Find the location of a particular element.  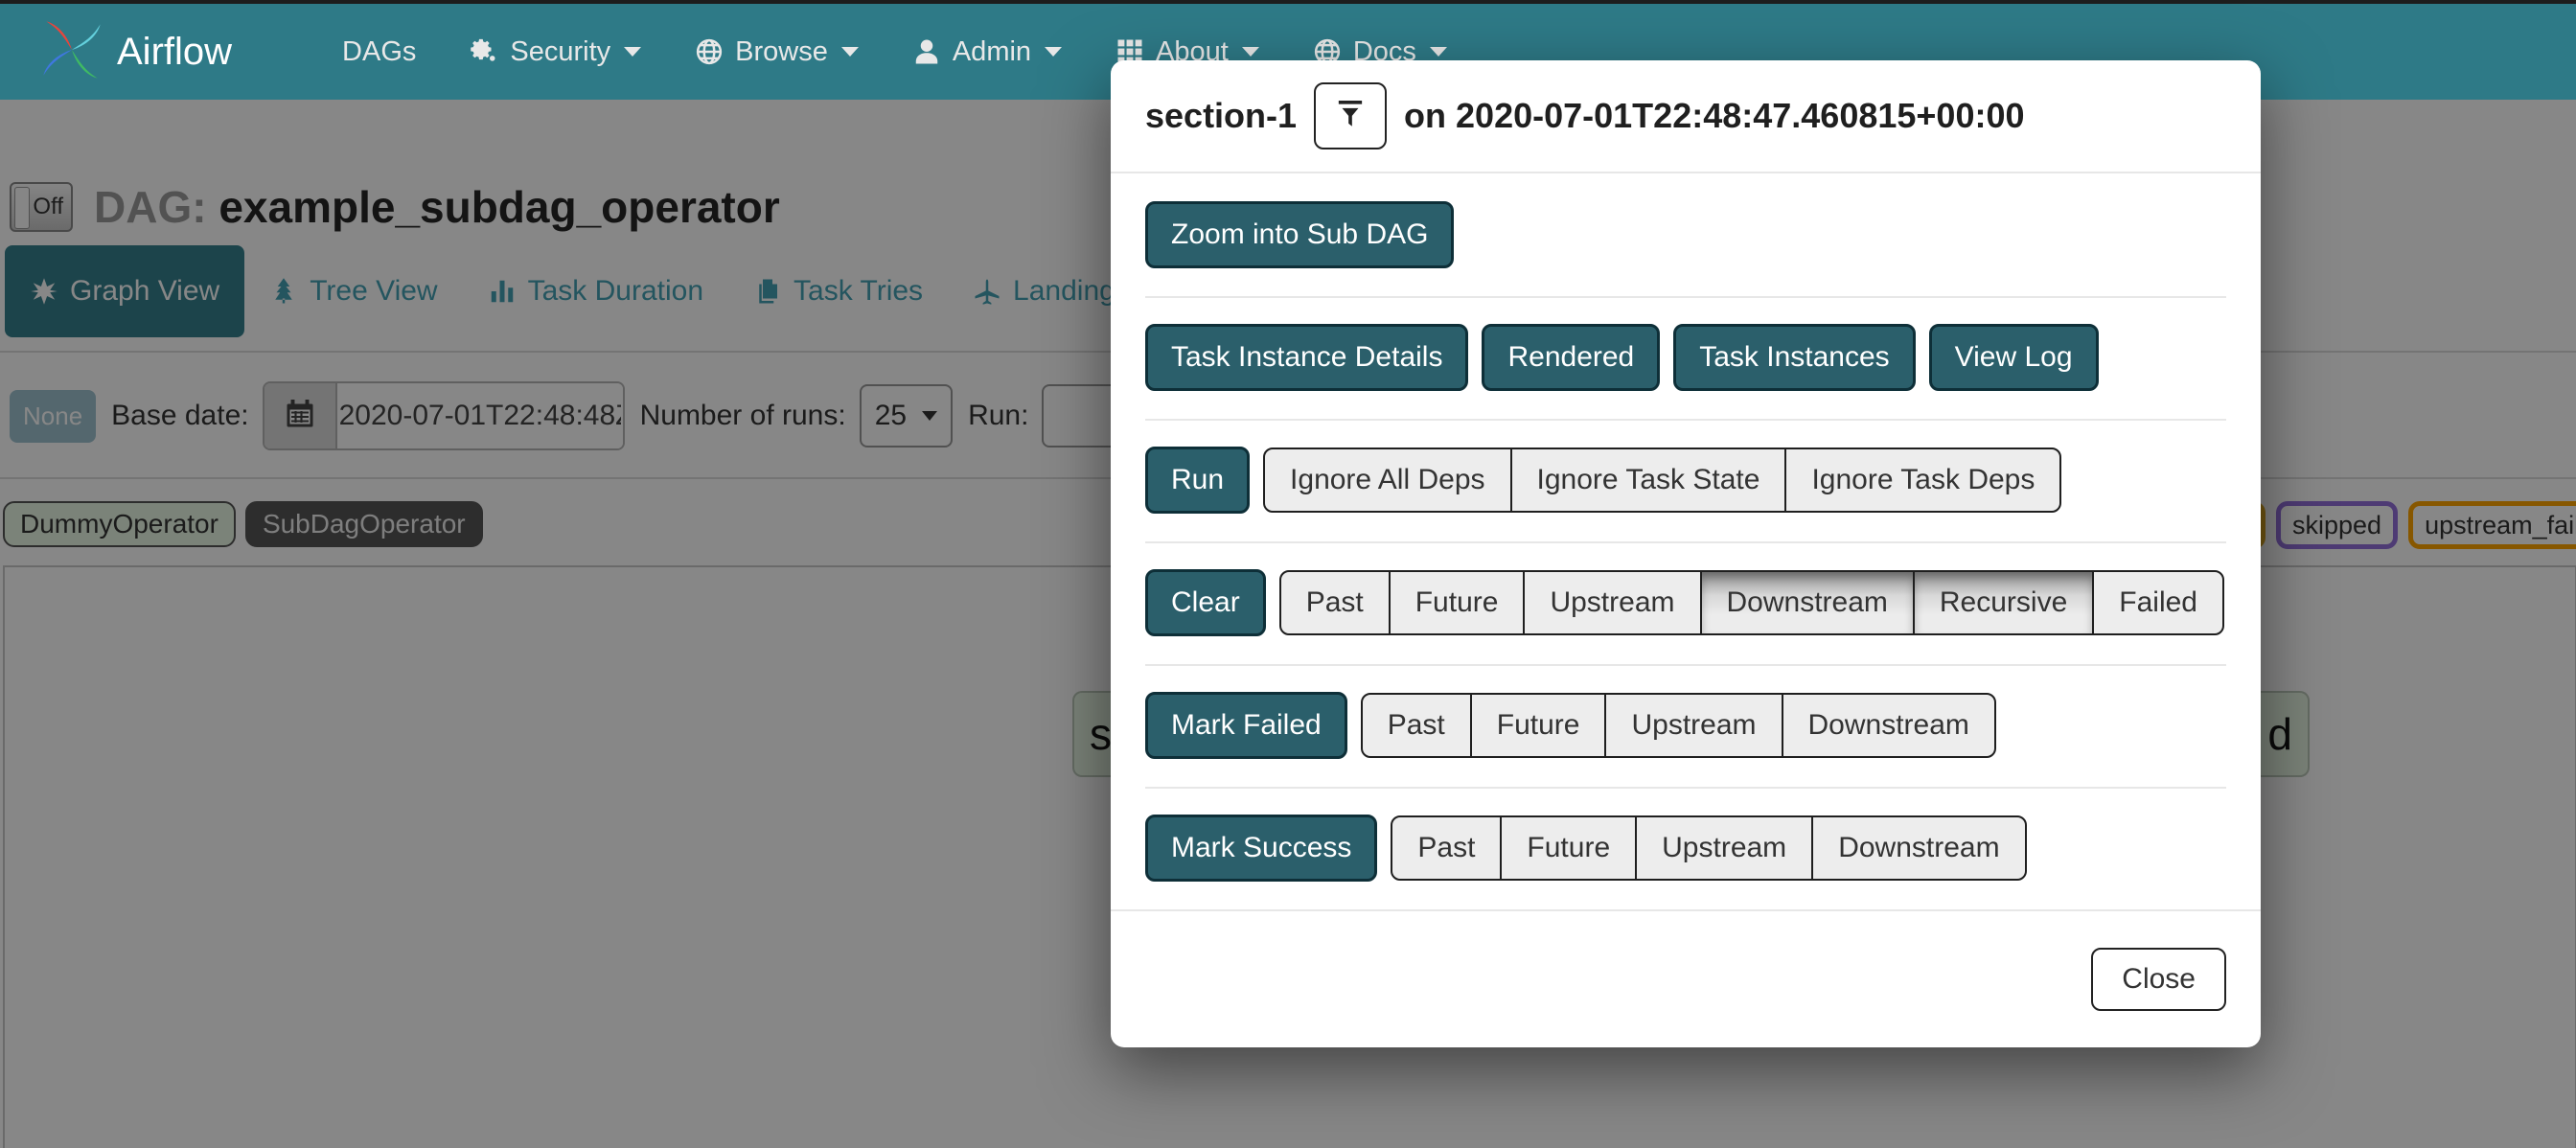

nav-admin: Admin is located at coordinates (987, 51).